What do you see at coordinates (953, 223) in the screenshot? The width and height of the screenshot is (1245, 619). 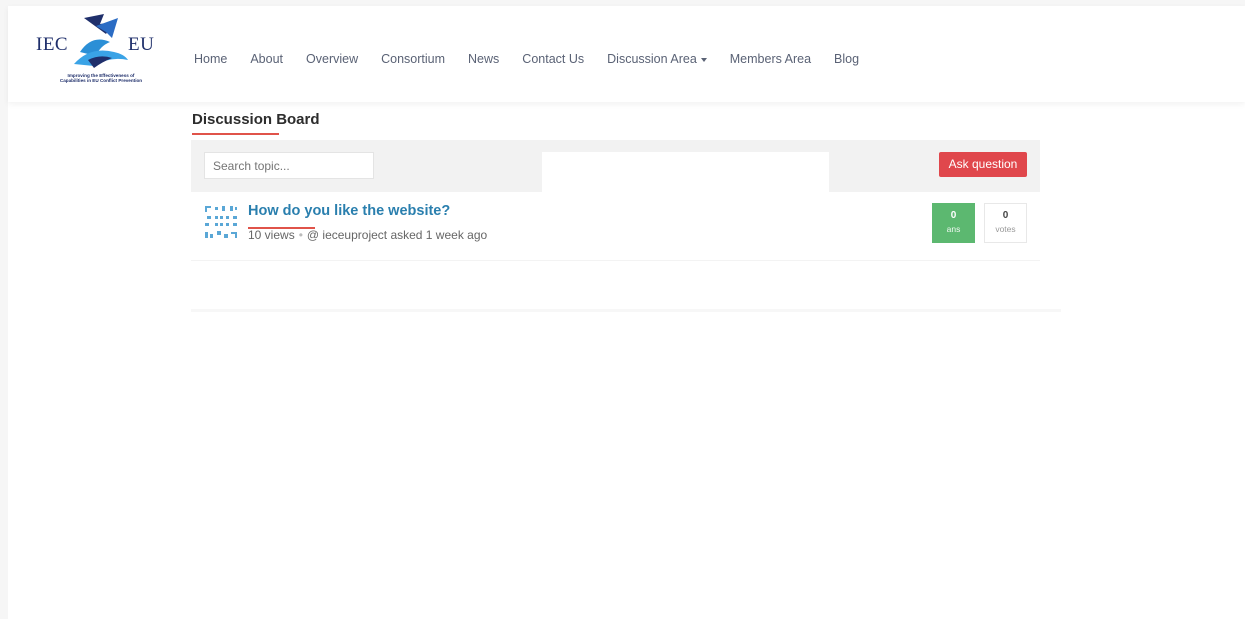 I see `answers-count-badge: 0 ans` at bounding box center [953, 223].